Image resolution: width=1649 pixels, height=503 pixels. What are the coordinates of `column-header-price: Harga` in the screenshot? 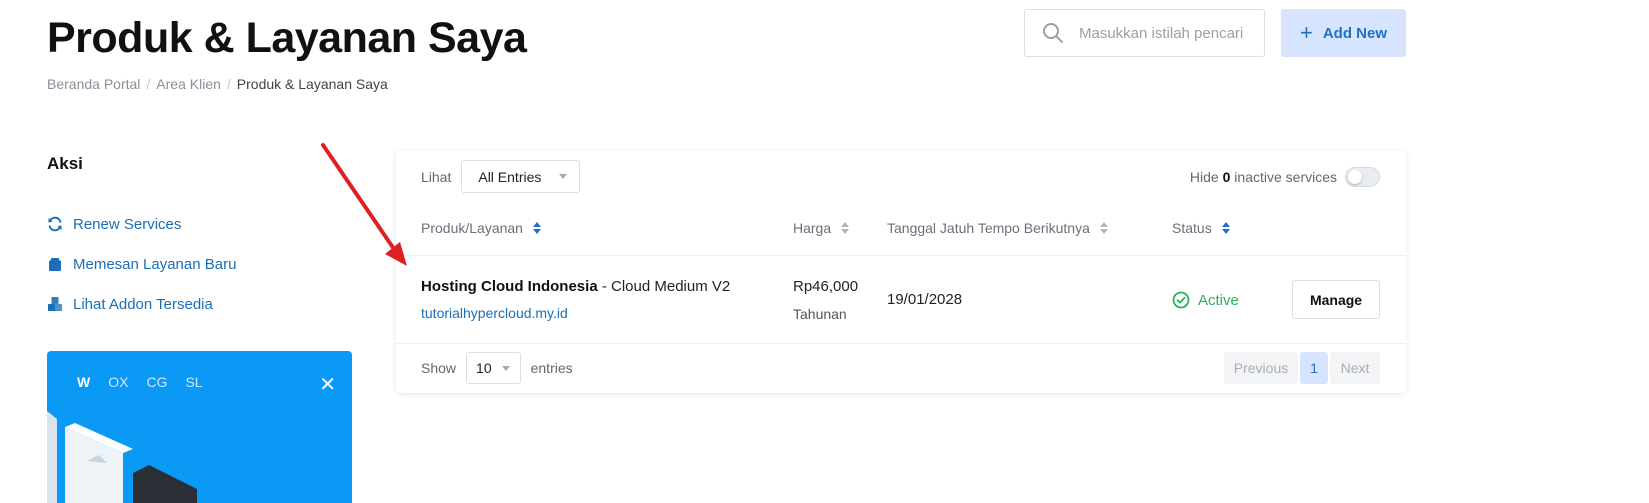 It's located at (821, 228).